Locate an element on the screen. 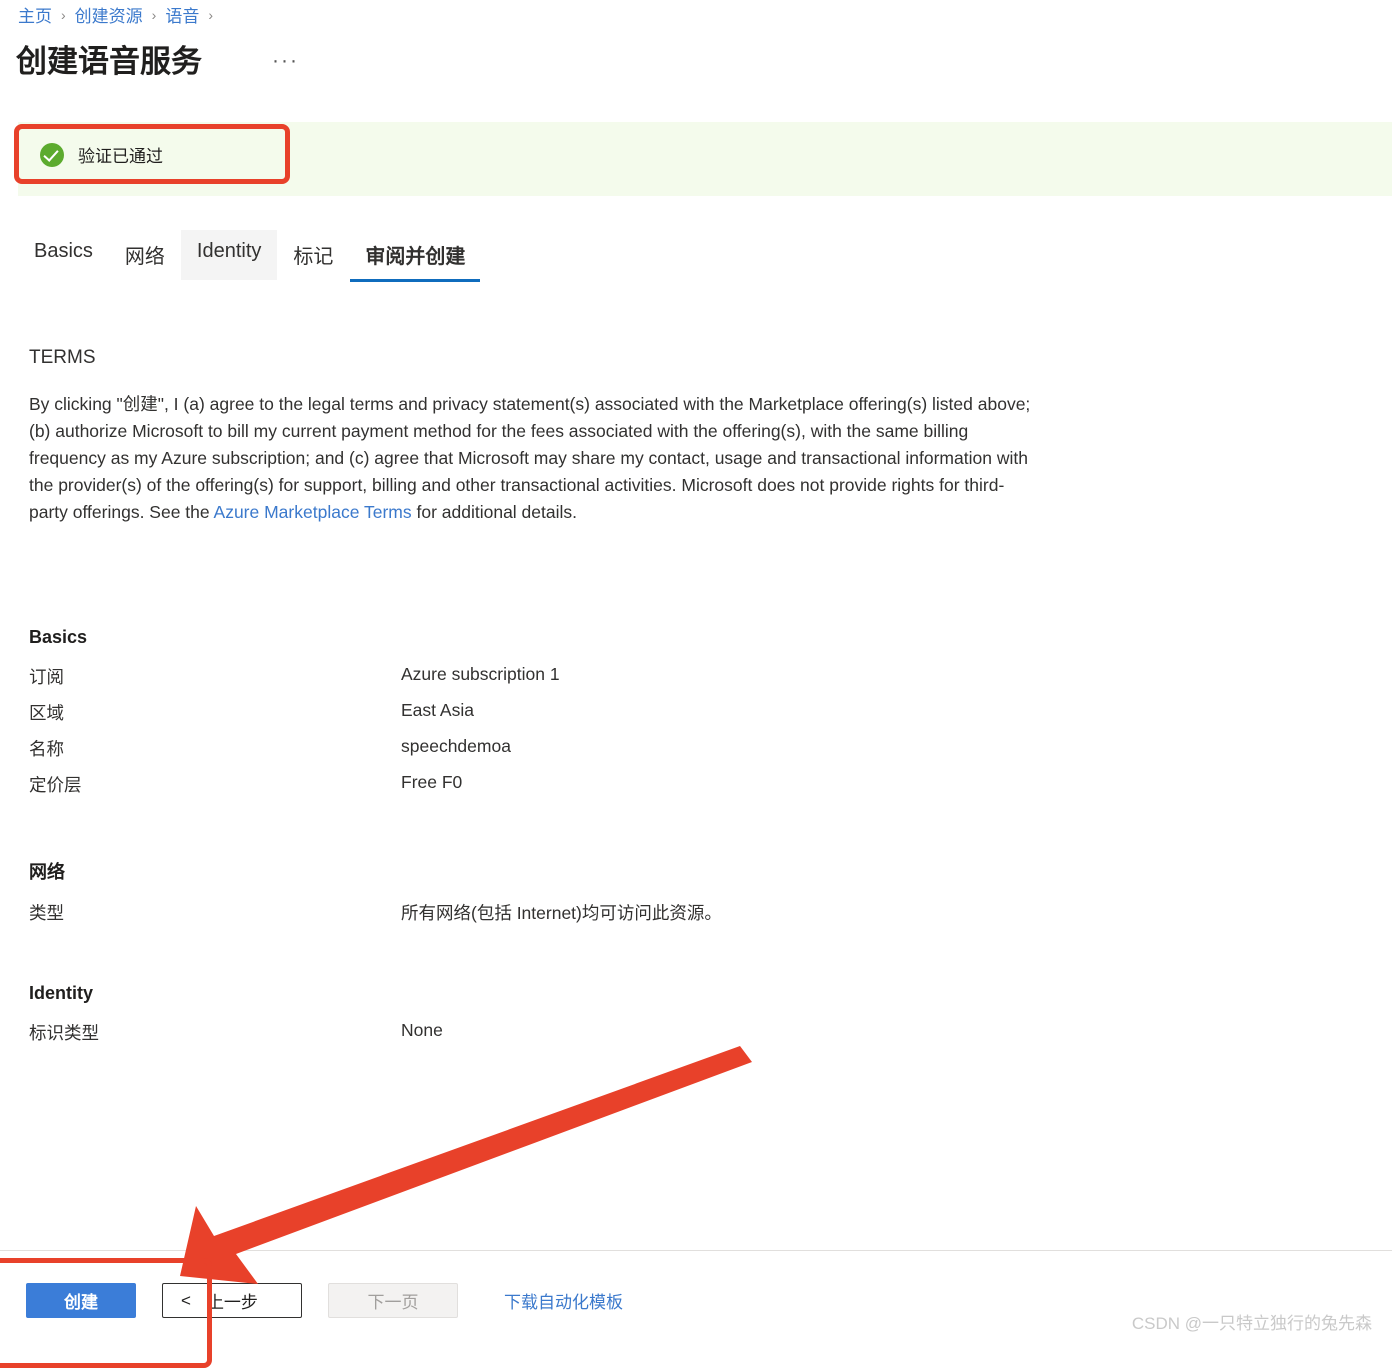  review-key-network-type: 类型 is located at coordinates (46, 913).